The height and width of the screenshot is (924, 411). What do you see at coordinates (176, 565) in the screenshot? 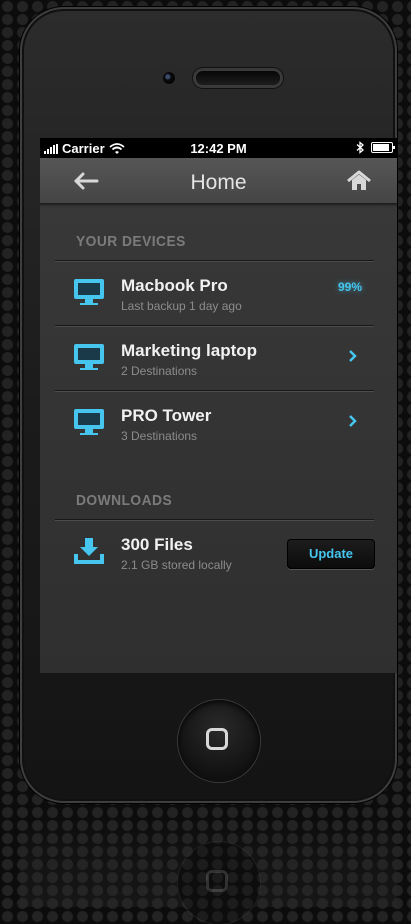
I see `download-detail: 2.1 GB stored locally` at bounding box center [176, 565].